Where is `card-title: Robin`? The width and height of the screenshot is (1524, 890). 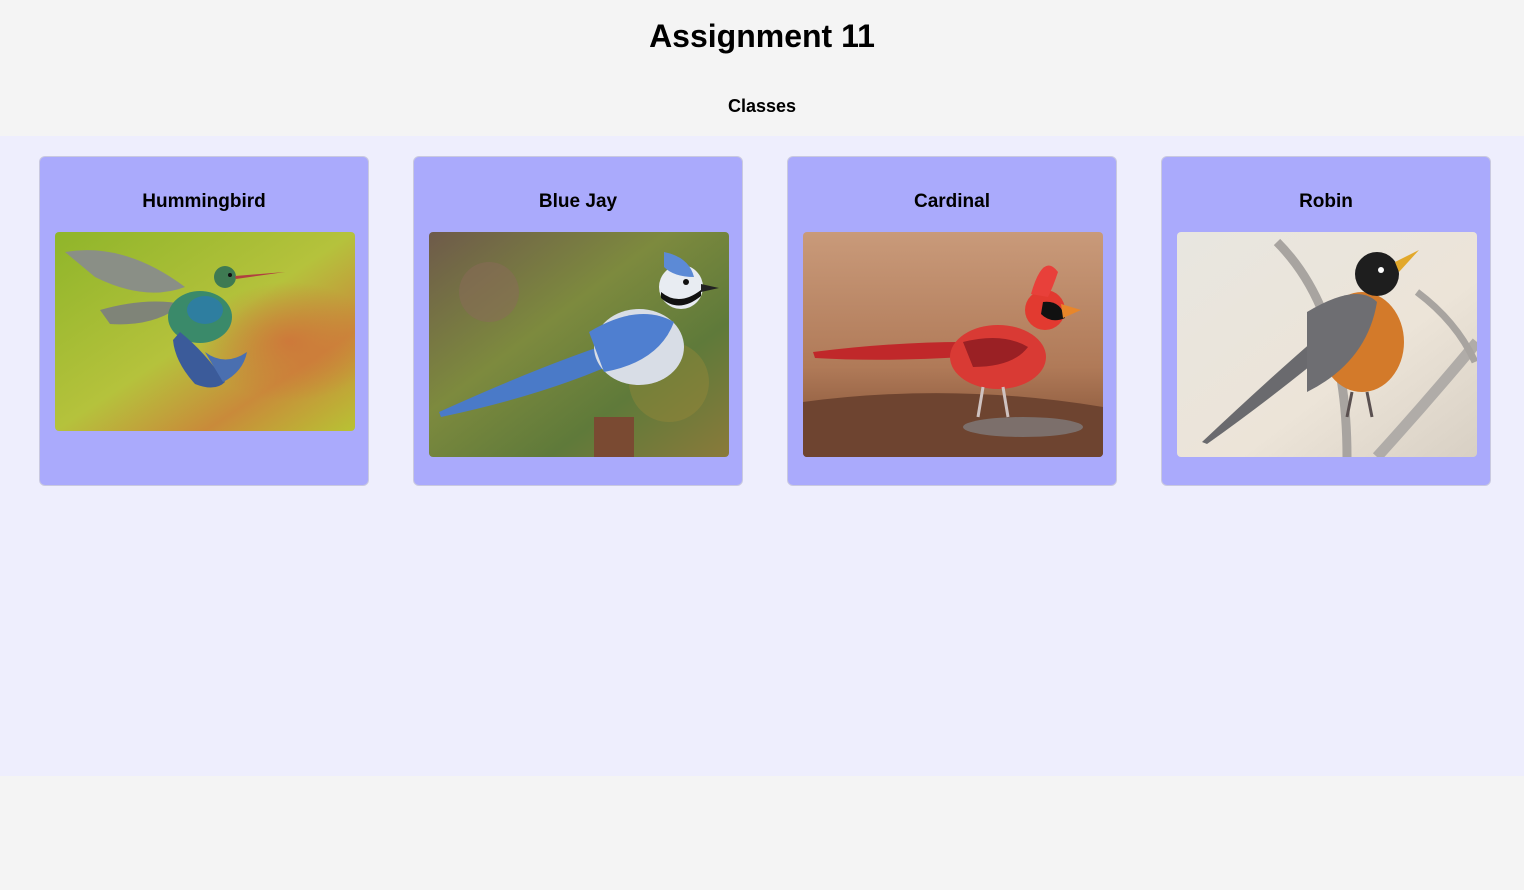 card-title: Robin is located at coordinates (1326, 201).